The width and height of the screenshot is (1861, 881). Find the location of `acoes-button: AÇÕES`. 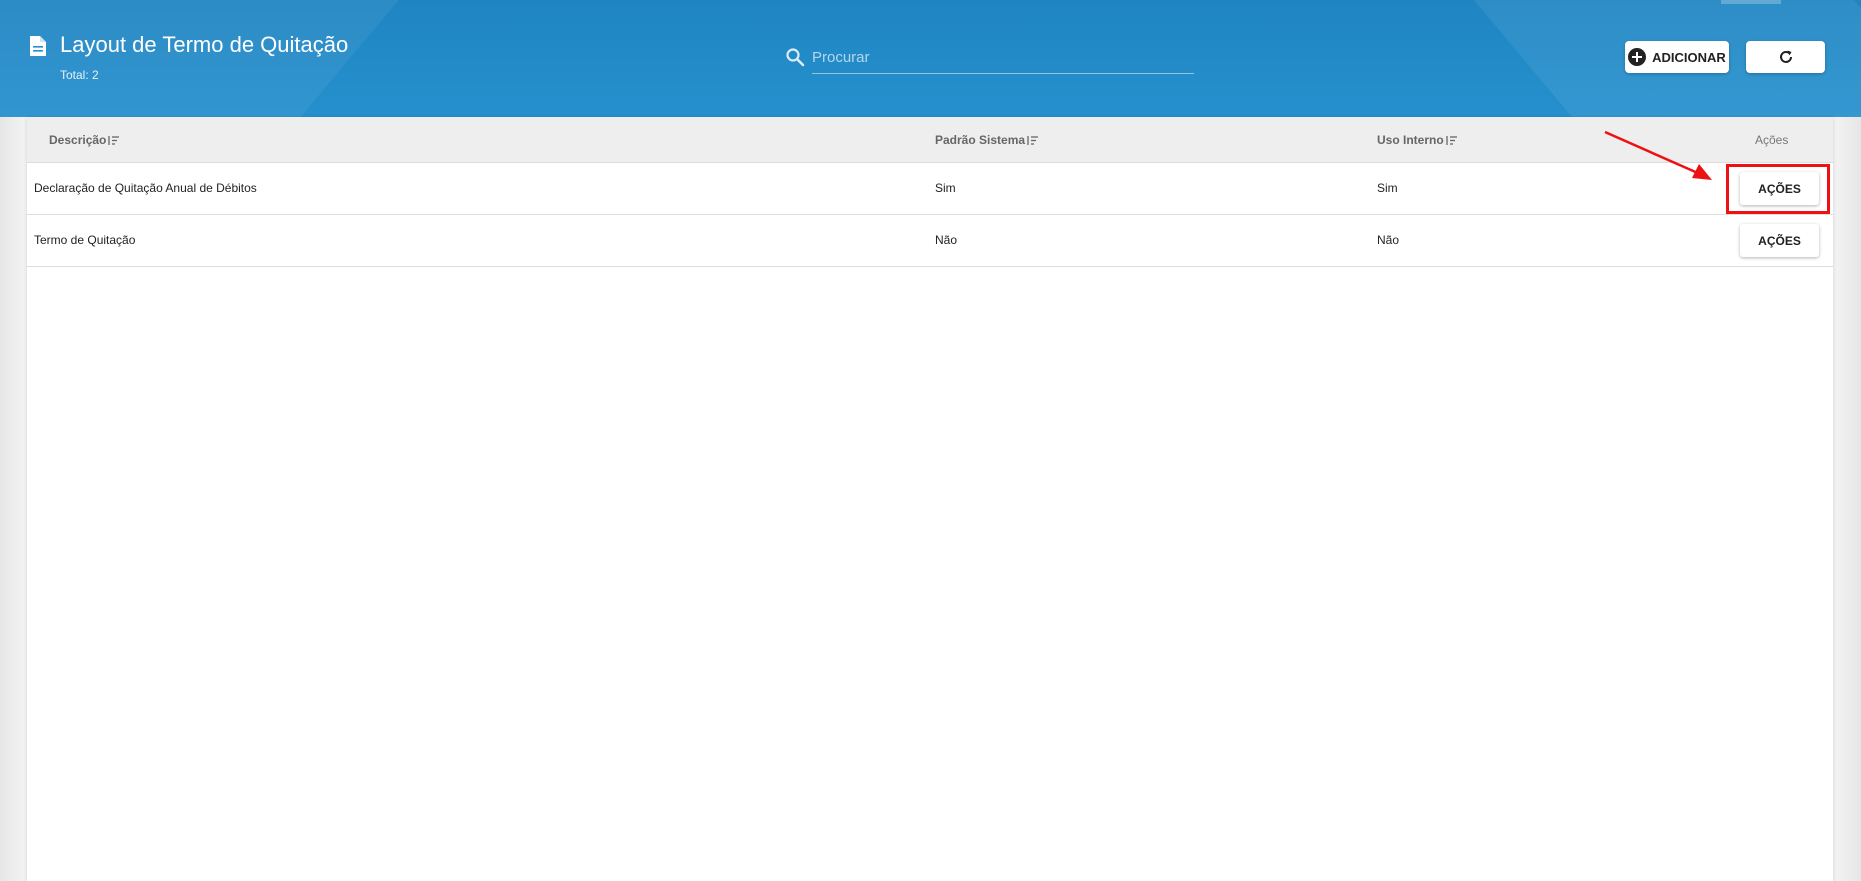

acoes-button: AÇÕES is located at coordinates (1779, 240).